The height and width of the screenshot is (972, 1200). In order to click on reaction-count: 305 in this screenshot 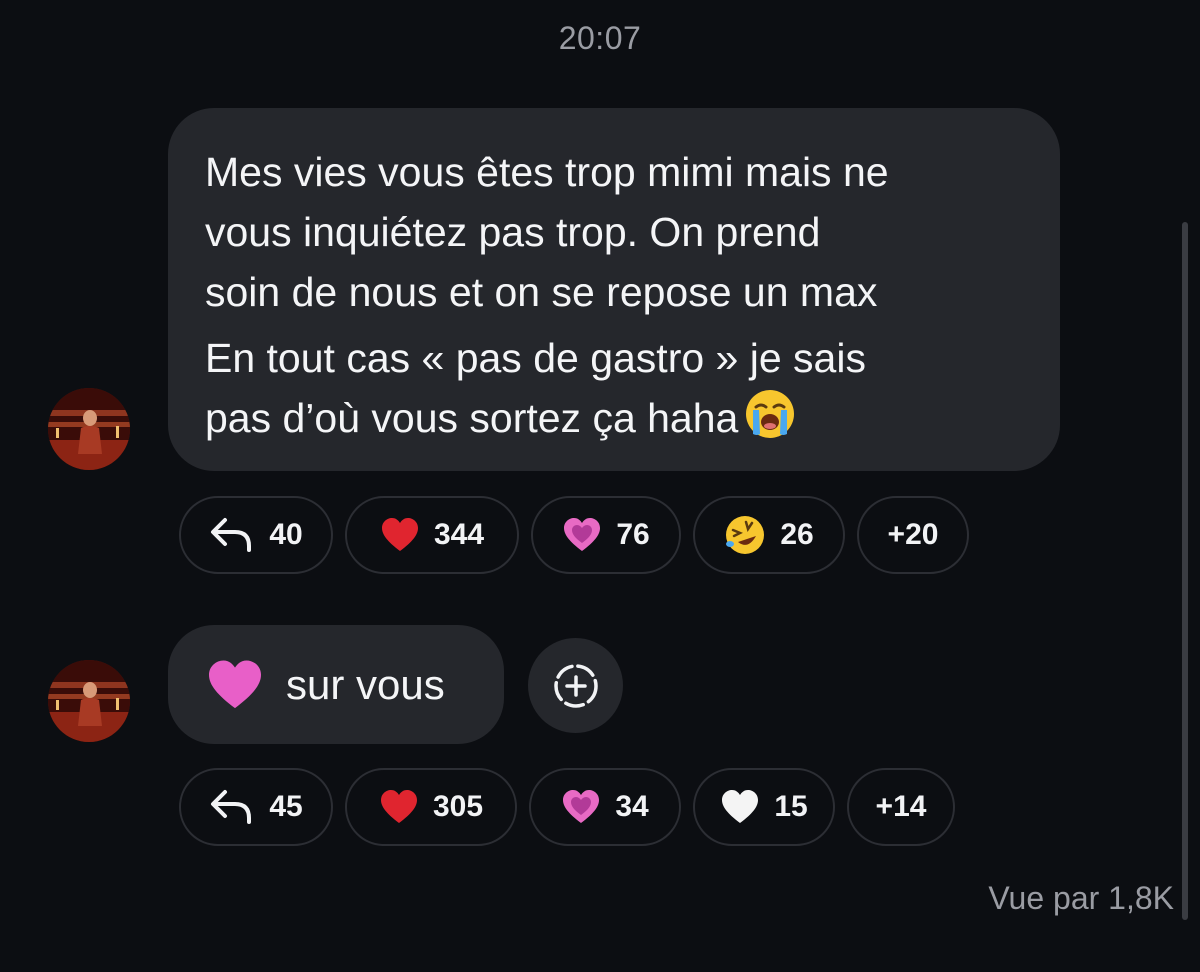, I will do `click(458, 806)`.